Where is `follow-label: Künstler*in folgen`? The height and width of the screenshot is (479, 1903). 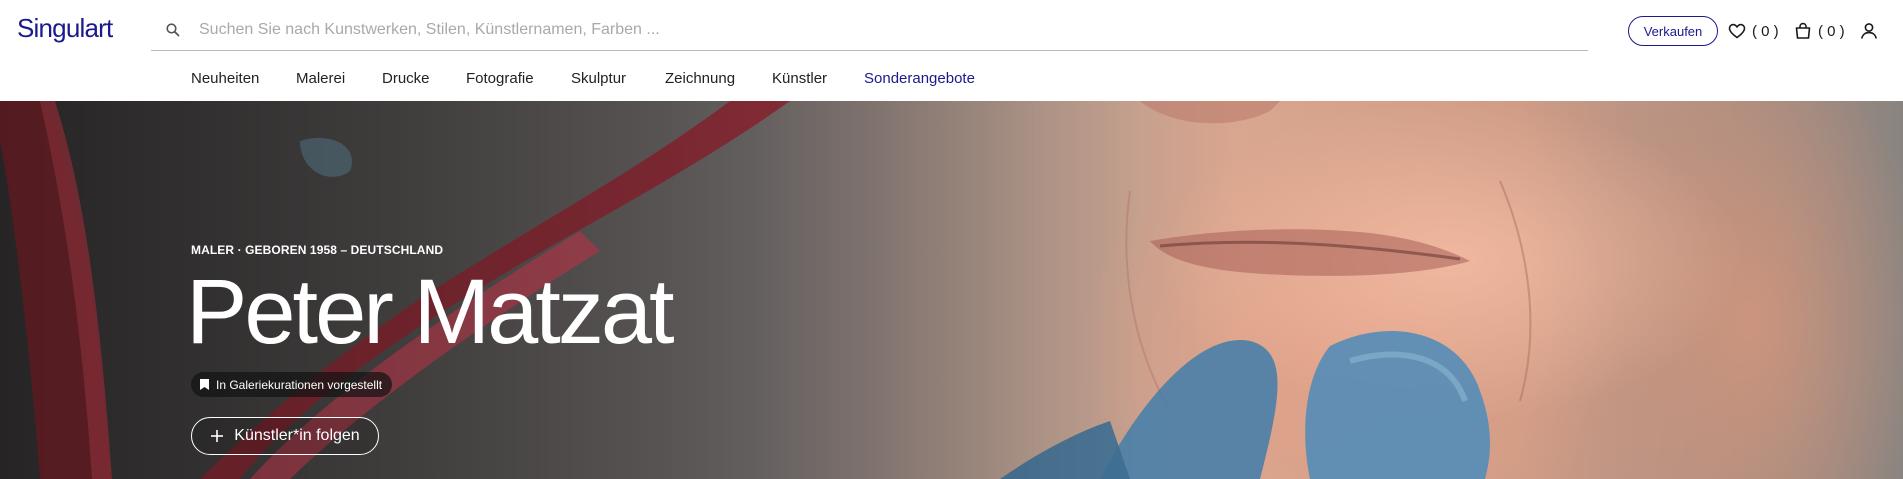
follow-label: Künstler*in folgen is located at coordinates (297, 435).